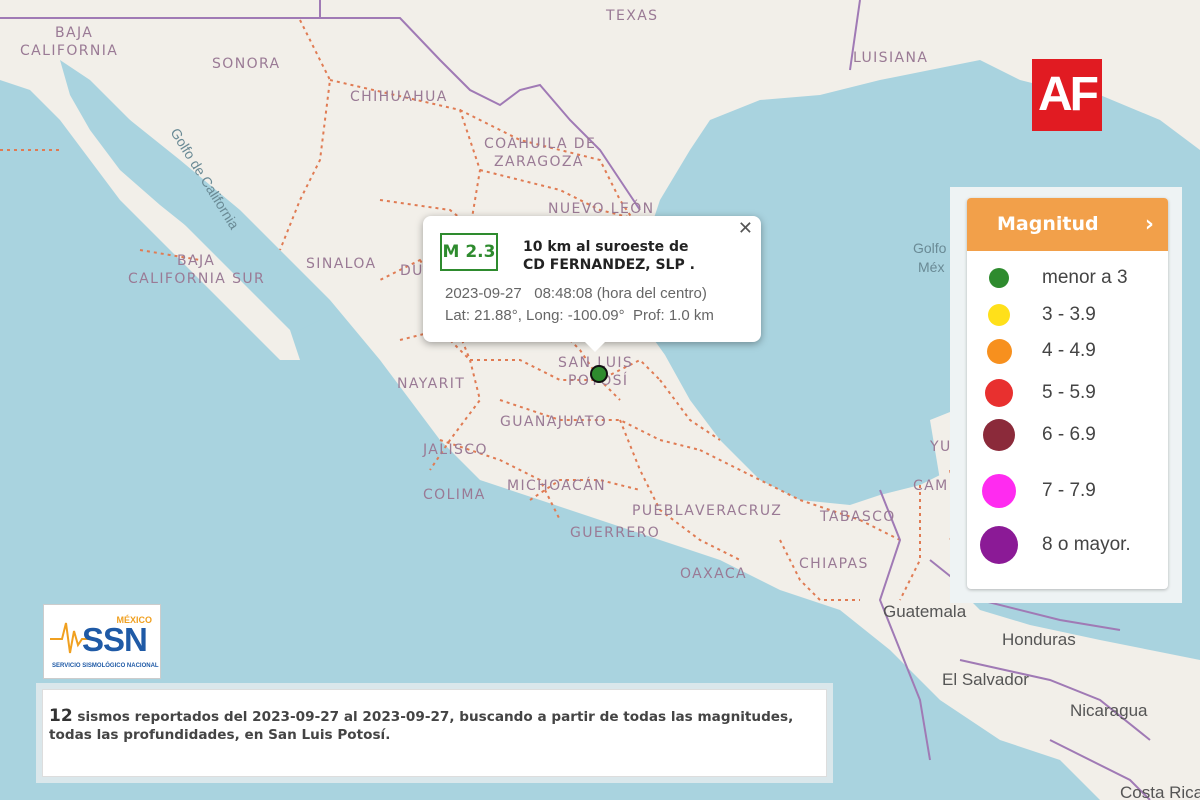 This screenshot has height=800, width=1200. Describe the element at coordinates (102, 641) in the screenshot. I see `ssn-logo: MÉXICO SSN SERVICIO SISMOLÓGICO NACIONAL` at that location.